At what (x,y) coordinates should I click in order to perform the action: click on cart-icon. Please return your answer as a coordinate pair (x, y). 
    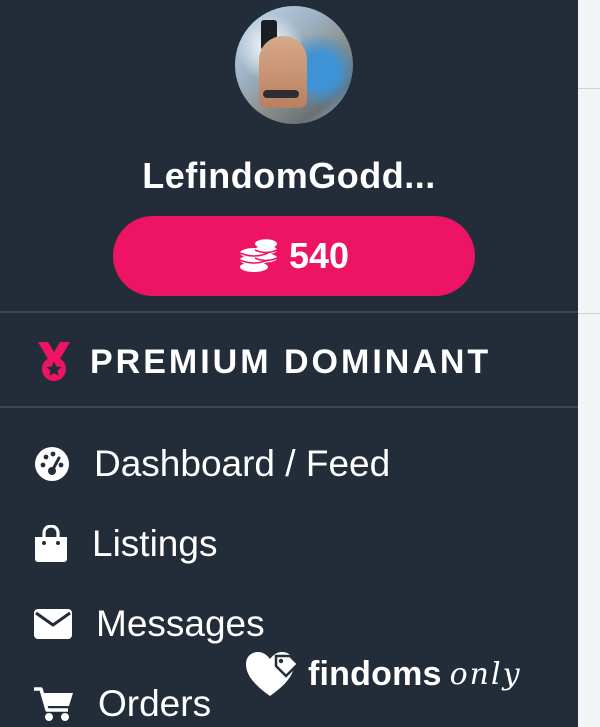
    Looking at the image, I should click on (53, 704).